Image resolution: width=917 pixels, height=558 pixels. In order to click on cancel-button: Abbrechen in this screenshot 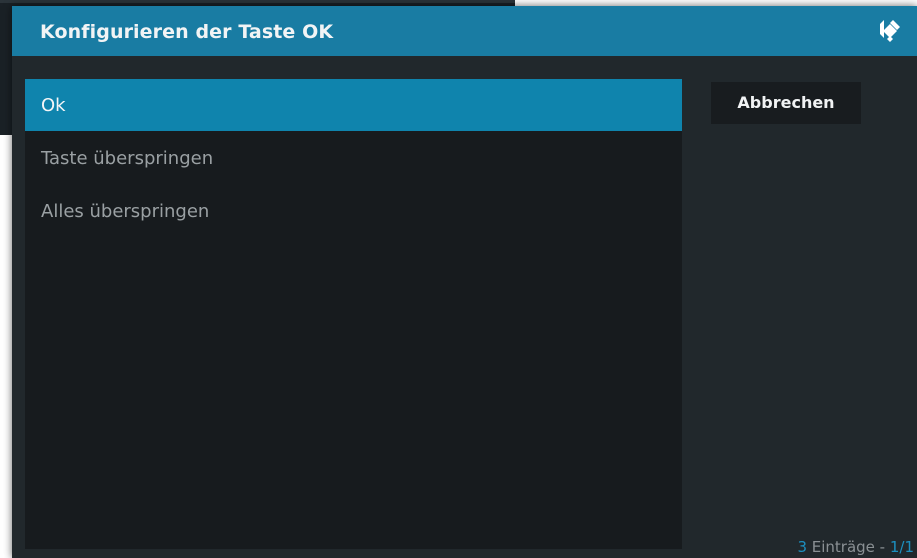, I will do `click(786, 103)`.